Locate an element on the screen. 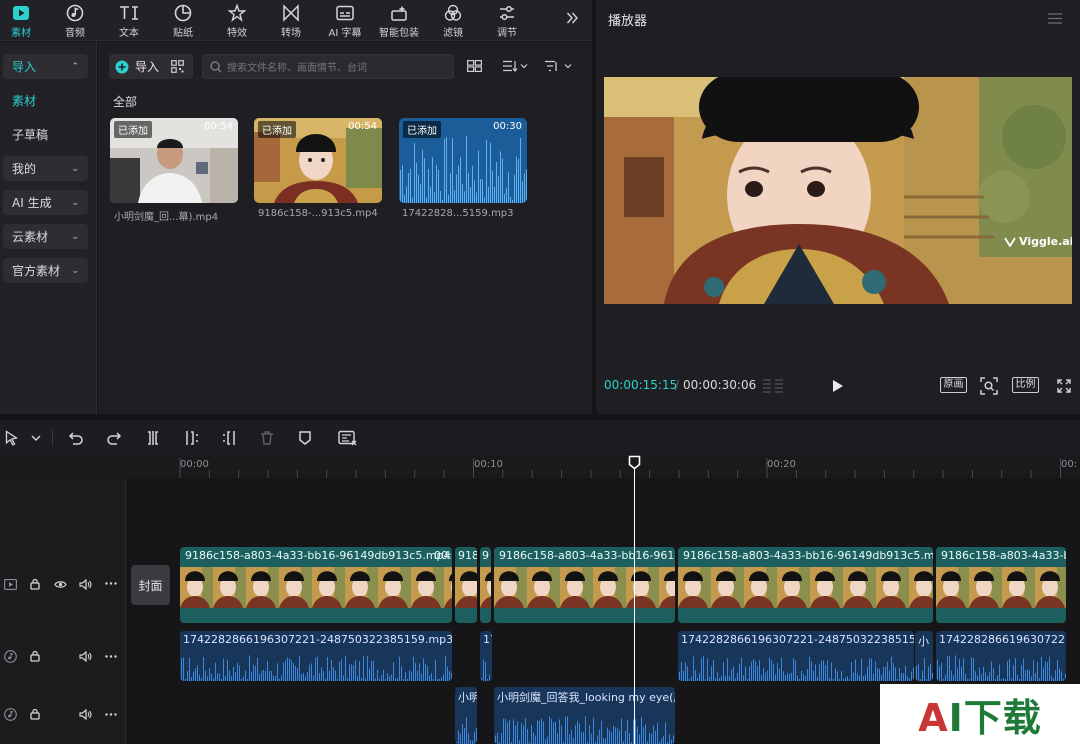 This screenshot has height=744, width=1080. sidebar-item-subdraft: 子草稿 is located at coordinates (45, 134).